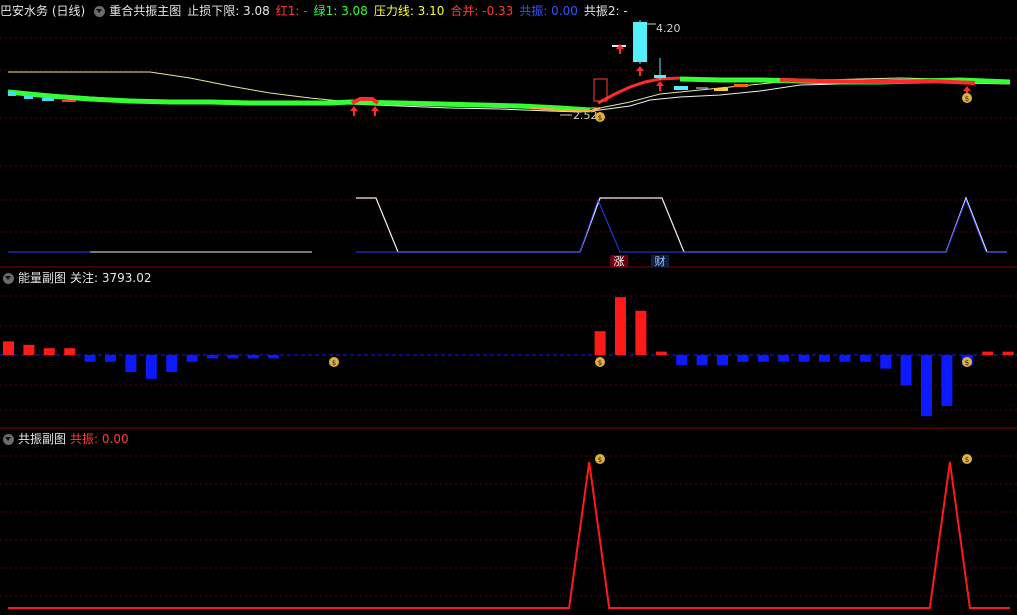 The image size is (1017, 615). I want to click on high-price-label: 4.20, so click(668, 28).